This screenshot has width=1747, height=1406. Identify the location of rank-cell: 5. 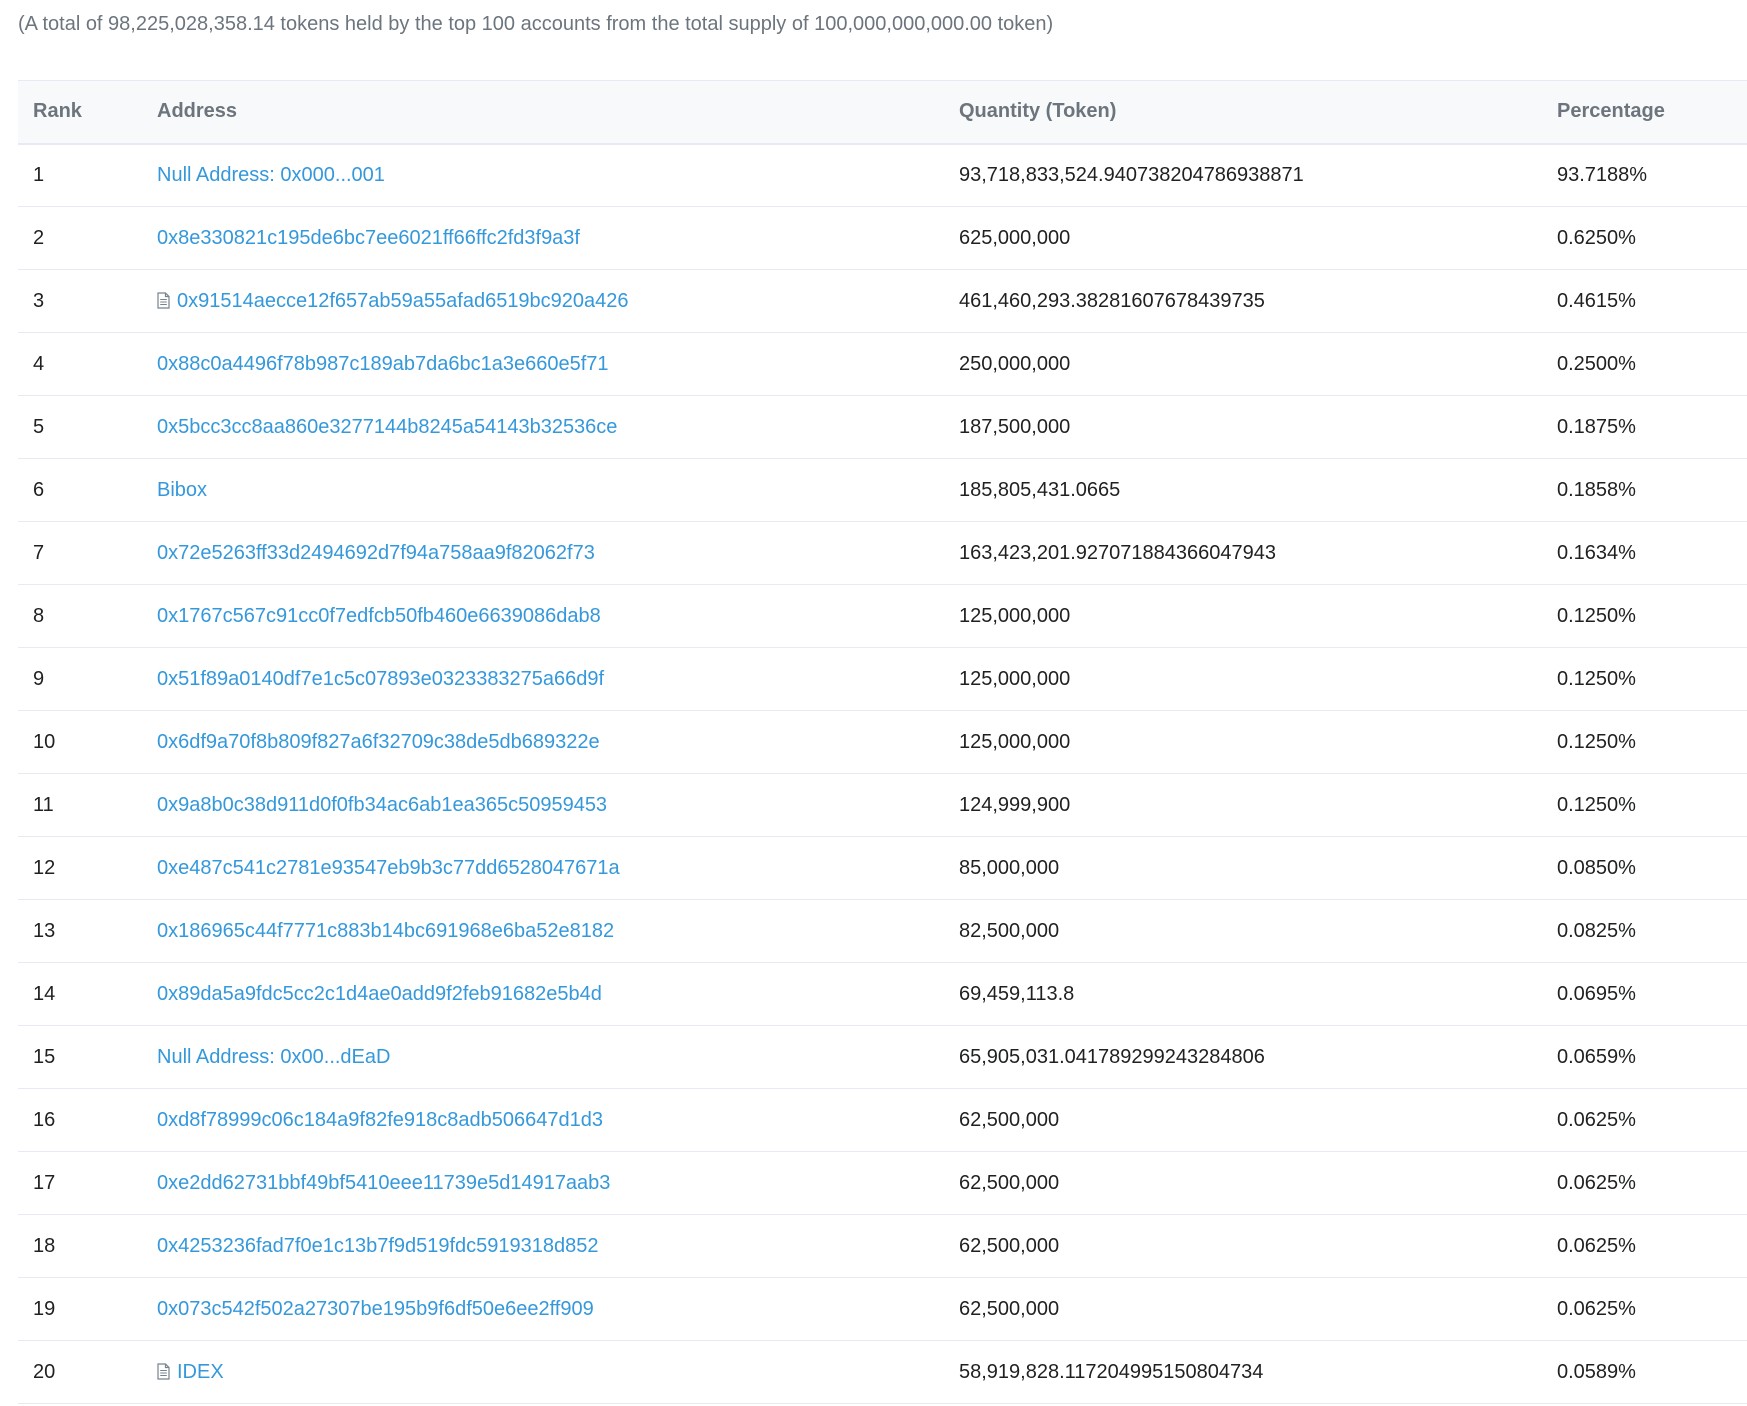
(87, 427).